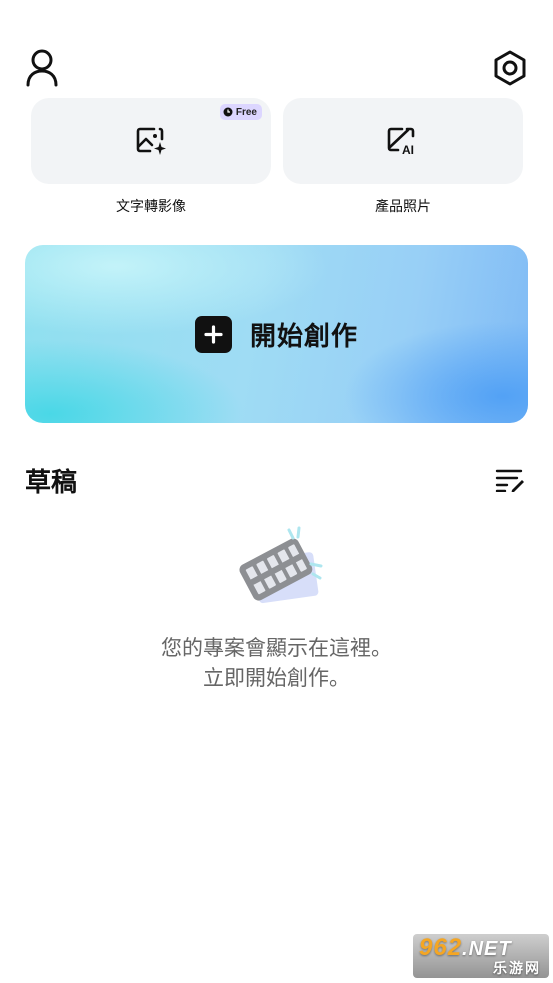  What do you see at coordinates (281, 565) in the screenshot?
I see `film-strip-icon` at bounding box center [281, 565].